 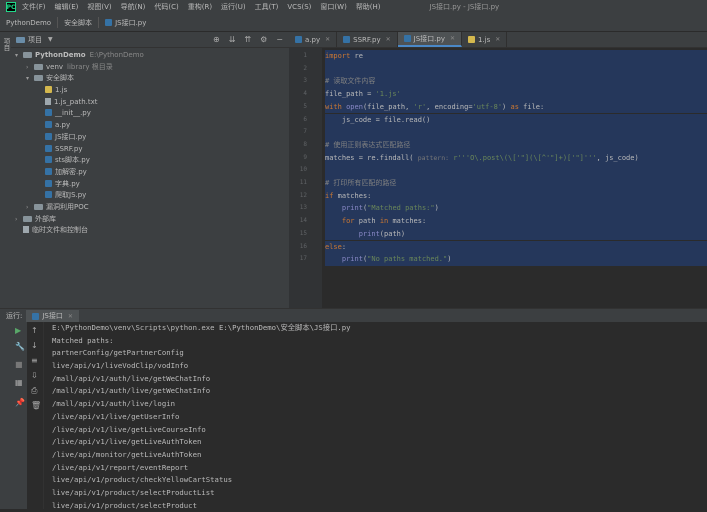 I want to click on tree-item: 加解密.py, so click(x=150, y=173).